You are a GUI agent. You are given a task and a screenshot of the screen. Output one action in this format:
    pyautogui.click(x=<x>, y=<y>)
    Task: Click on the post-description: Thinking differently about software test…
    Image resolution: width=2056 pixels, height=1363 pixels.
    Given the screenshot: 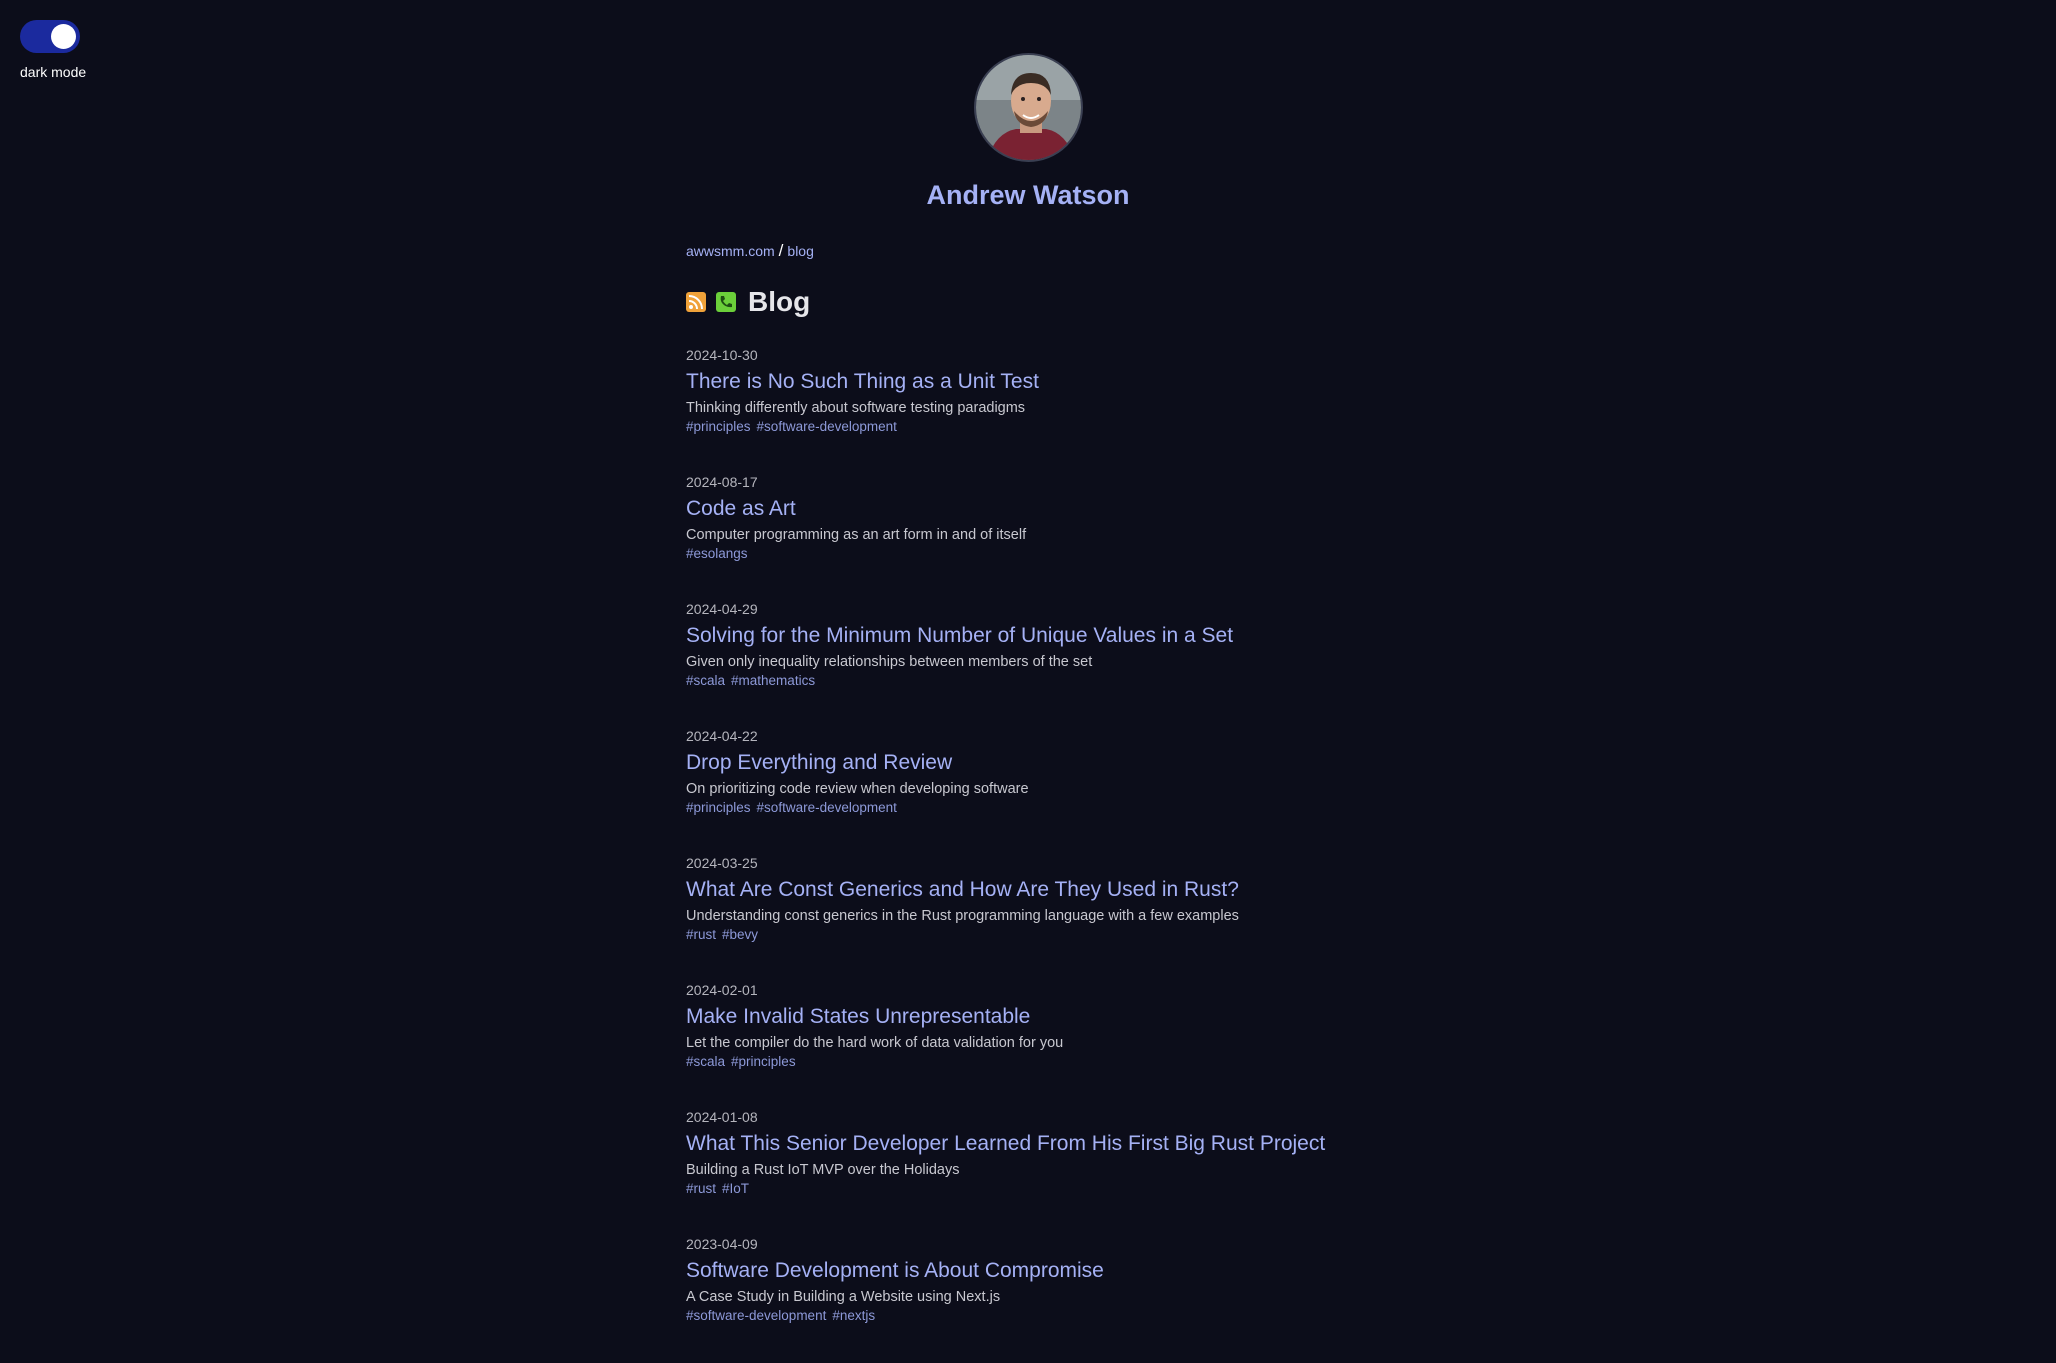 What is the action you would take?
    pyautogui.click(x=856, y=408)
    